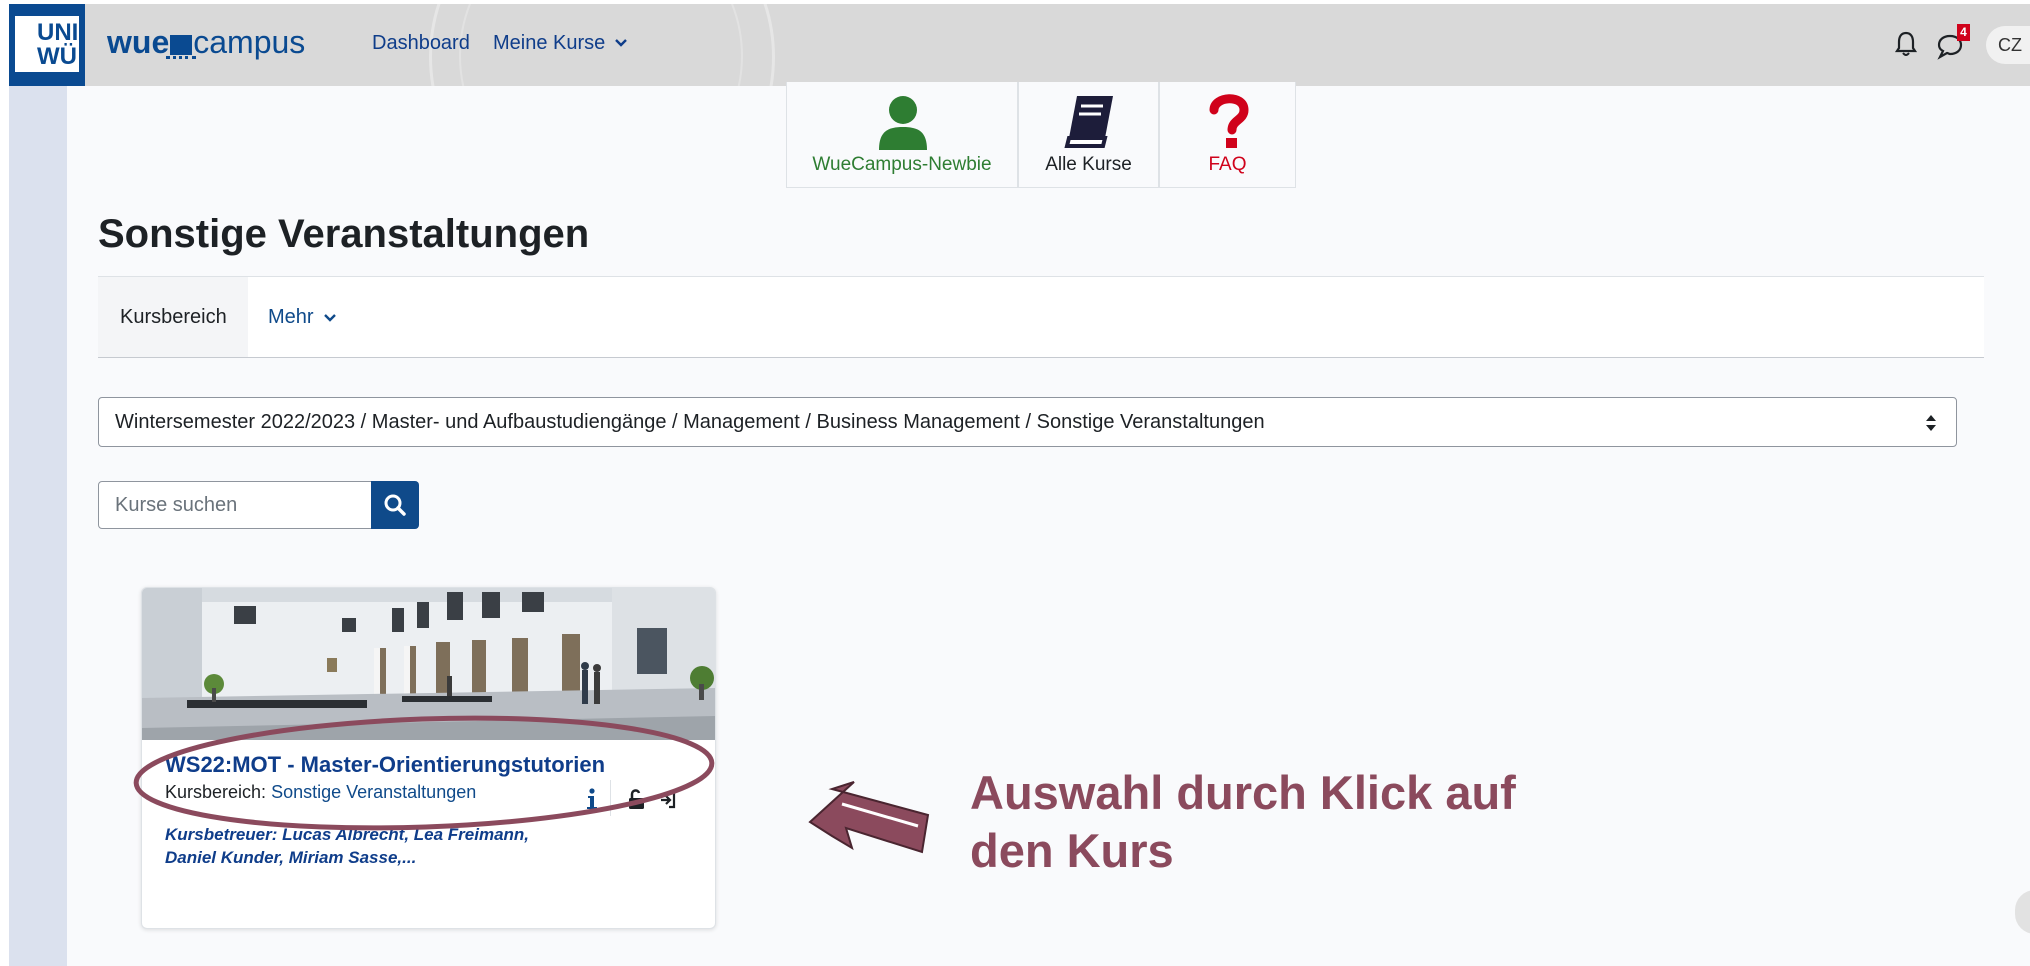  I want to click on course-image-hall, so click(428, 664).